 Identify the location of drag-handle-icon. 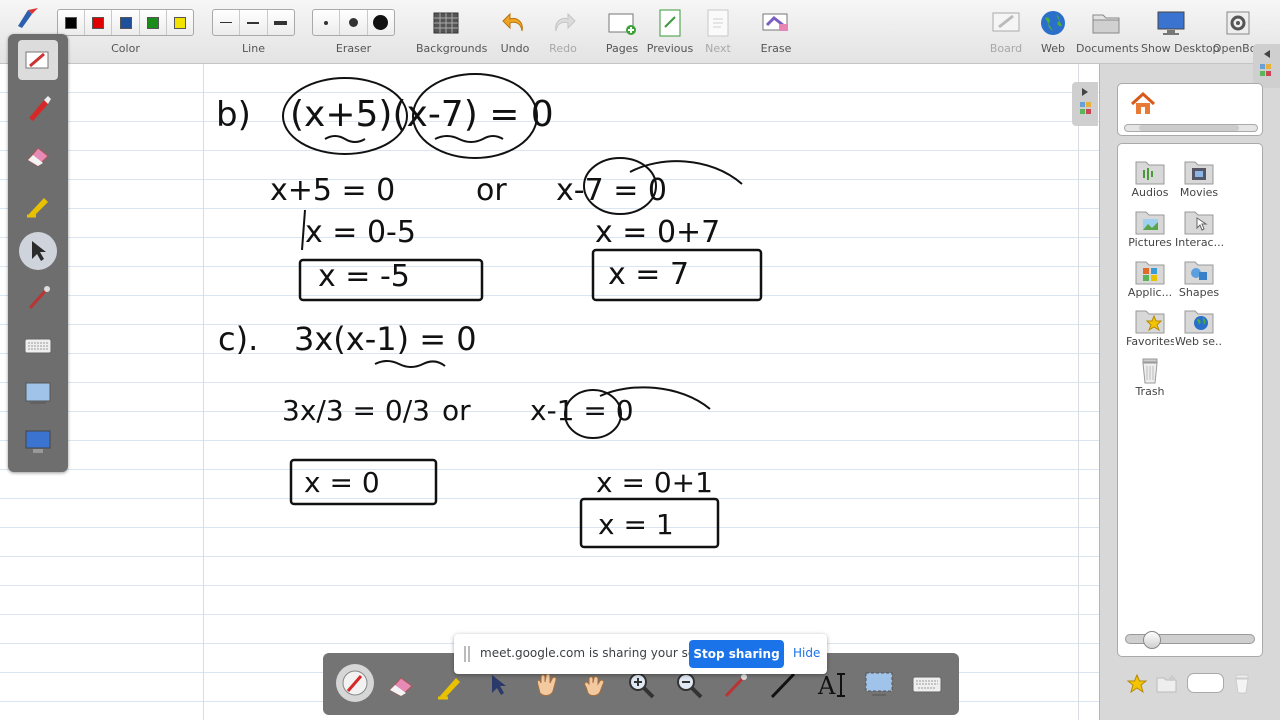
(467, 654).